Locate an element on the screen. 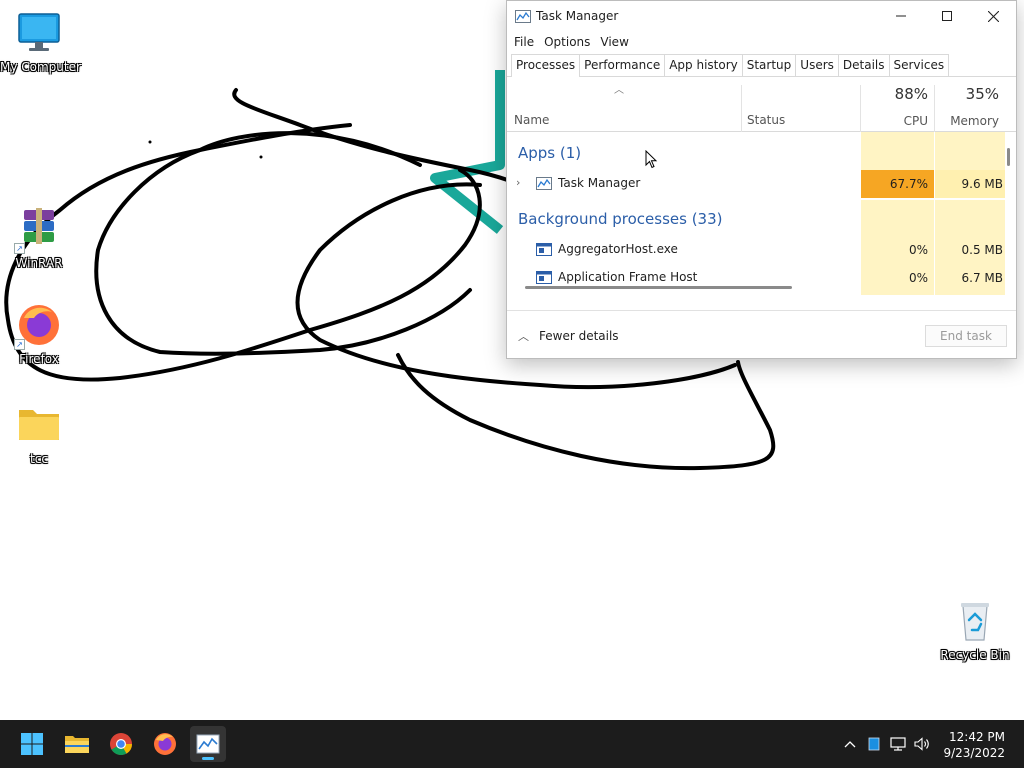 This screenshot has height=768, width=1024. network-icon is located at coordinates (898, 744).